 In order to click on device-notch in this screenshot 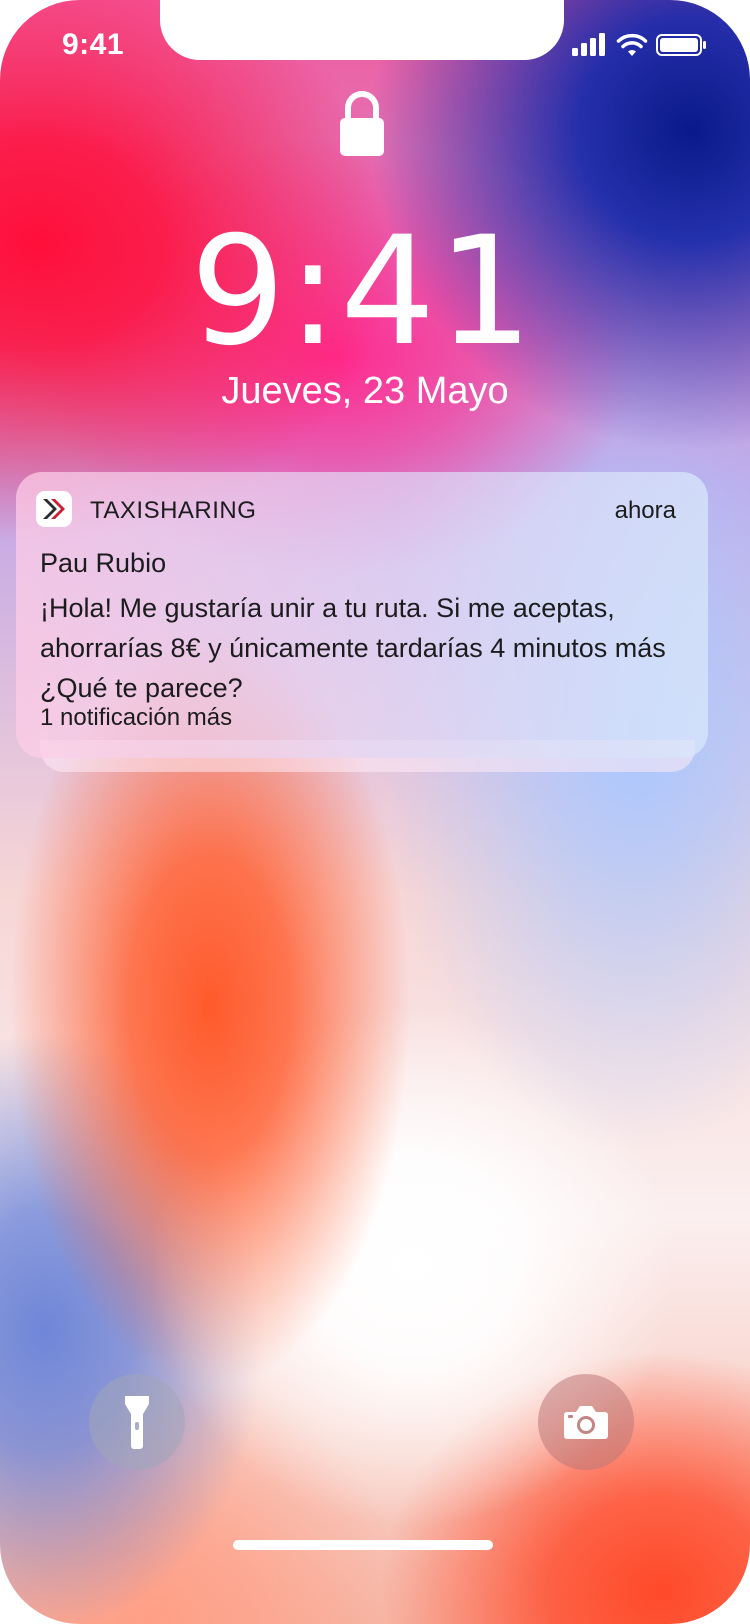, I will do `click(362, 30)`.